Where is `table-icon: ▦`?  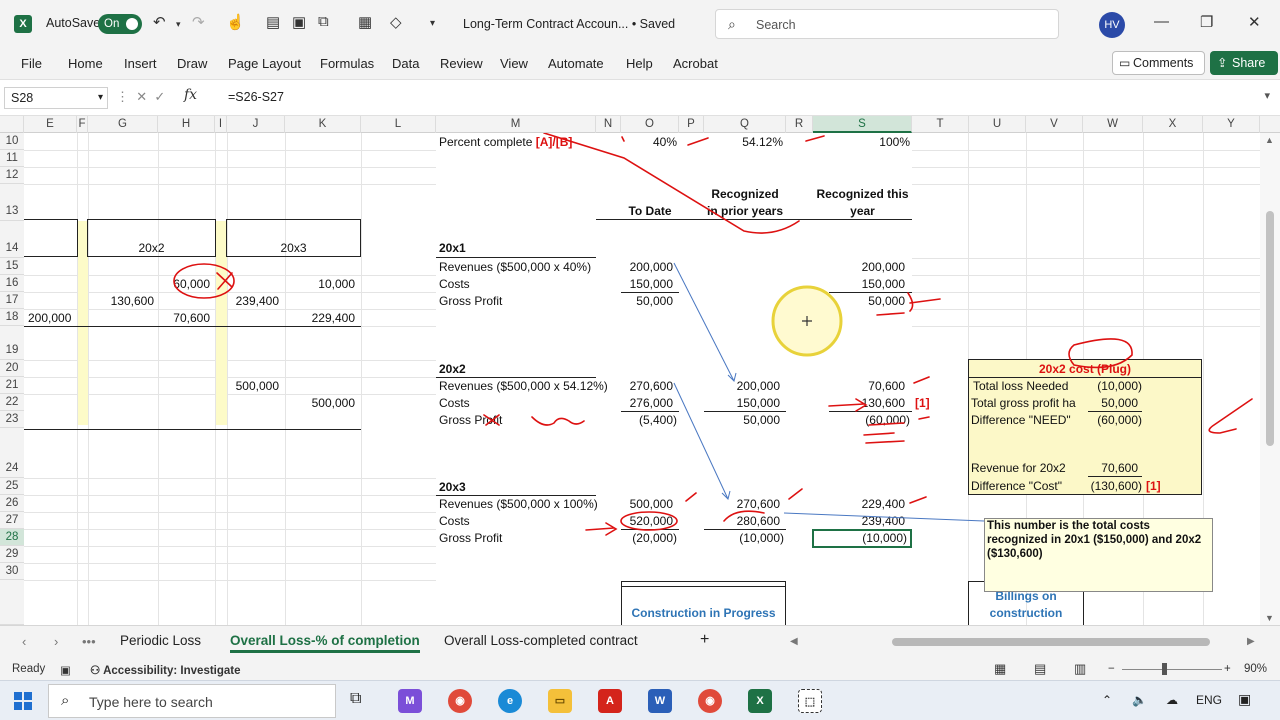 table-icon: ▦ is located at coordinates (365, 22).